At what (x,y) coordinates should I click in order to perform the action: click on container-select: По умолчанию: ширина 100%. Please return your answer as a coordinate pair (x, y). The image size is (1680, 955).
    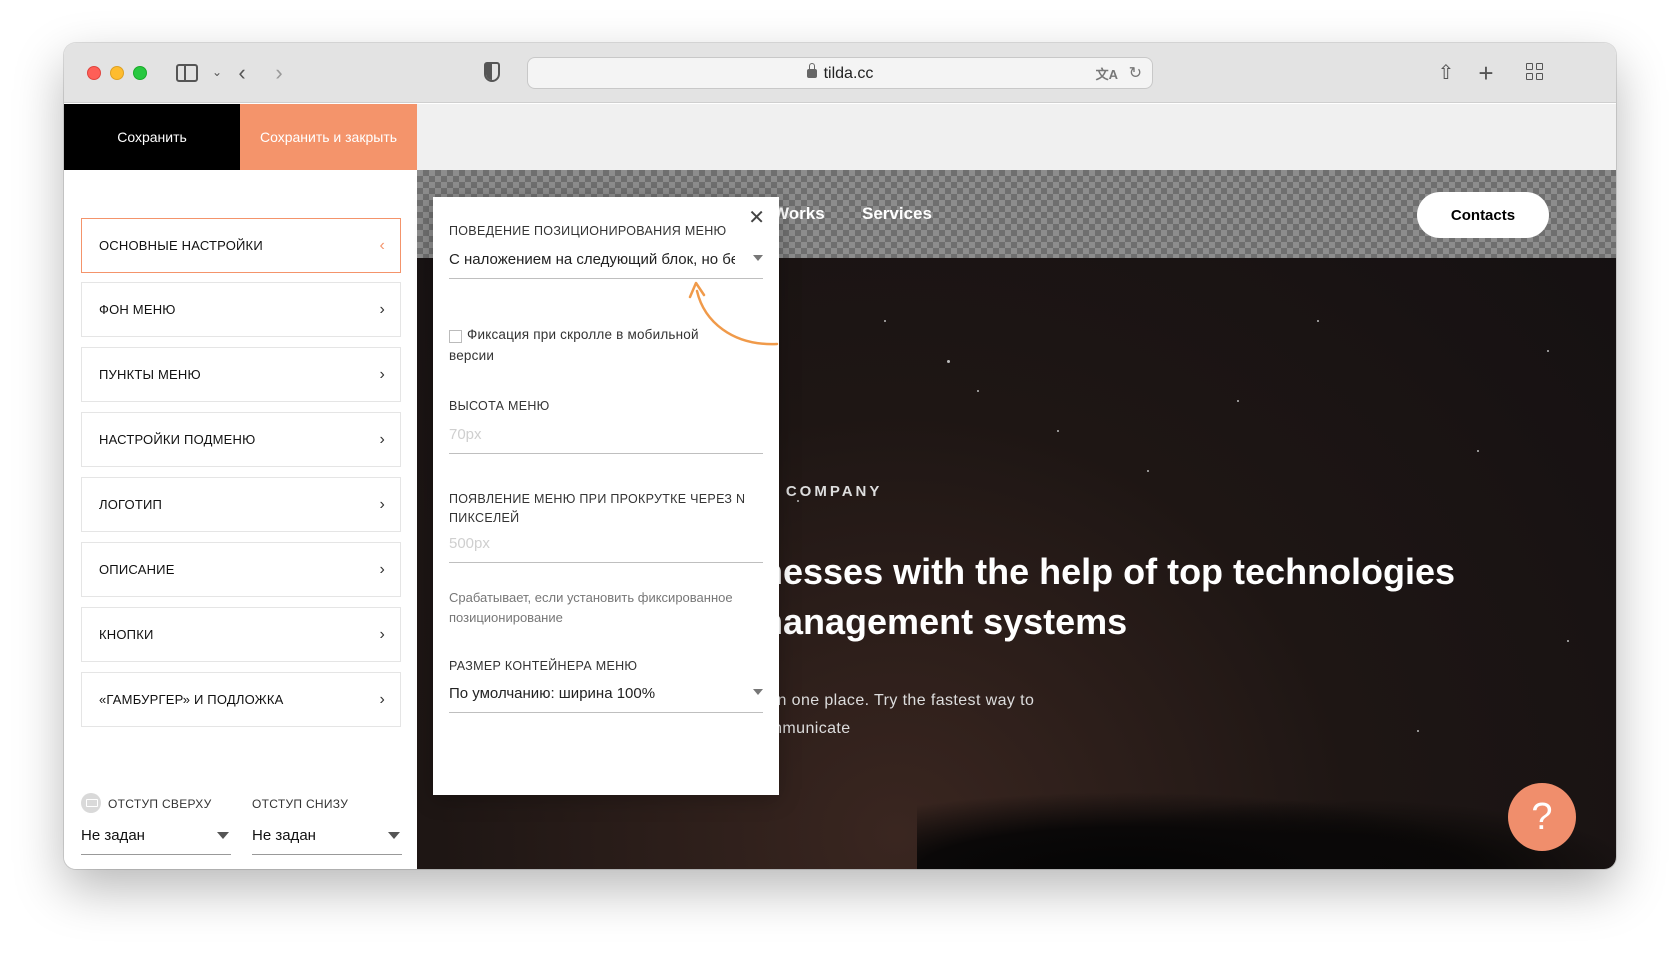
    Looking at the image, I should click on (606, 696).